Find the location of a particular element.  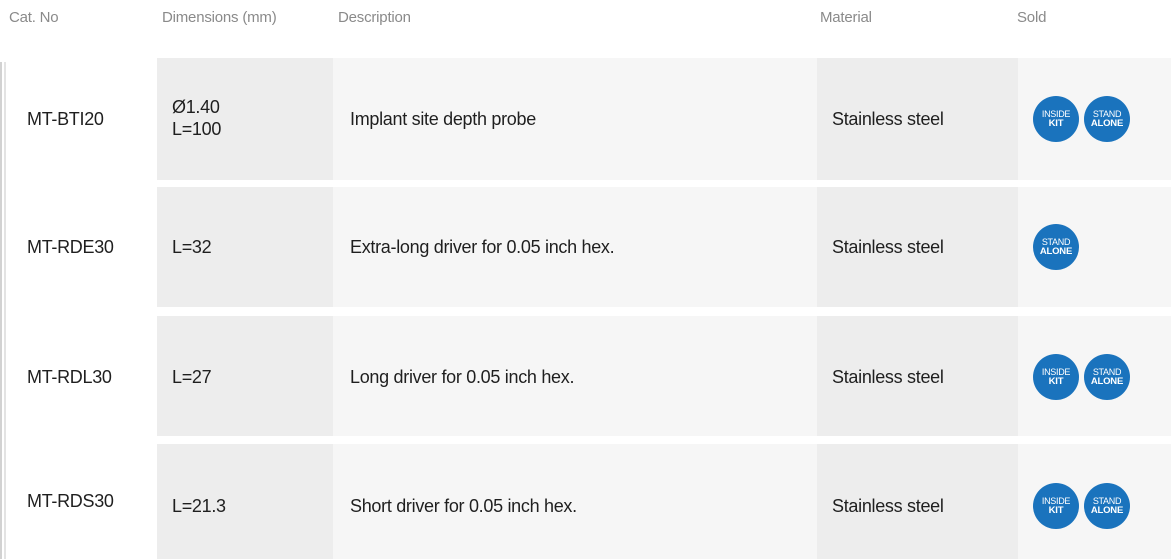

cat-no-text: MT-RDL30 is located at coordinates (69, 377).